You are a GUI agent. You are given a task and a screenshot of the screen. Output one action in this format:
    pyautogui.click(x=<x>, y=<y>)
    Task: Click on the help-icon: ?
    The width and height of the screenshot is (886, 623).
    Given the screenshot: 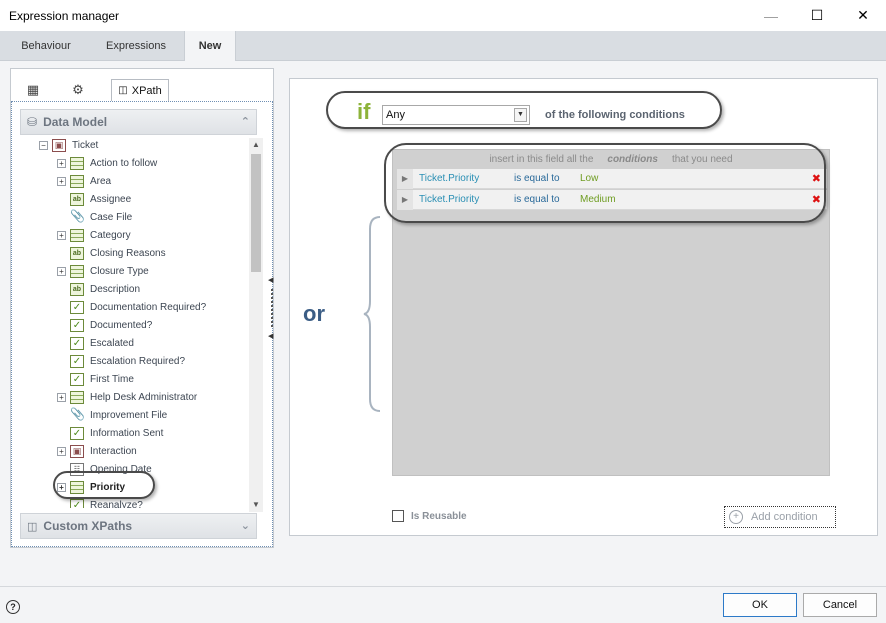 What is the action you would take?
    pyautogui.click(x=13, y=607)
    